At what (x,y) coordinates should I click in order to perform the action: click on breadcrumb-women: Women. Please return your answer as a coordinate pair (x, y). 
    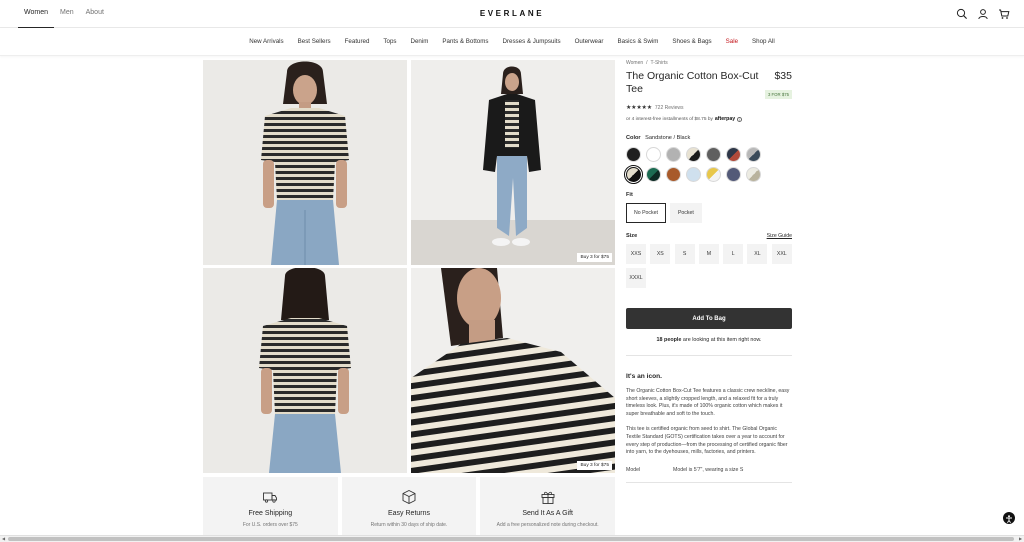
    Looking at the image, I should click on (634, 63).